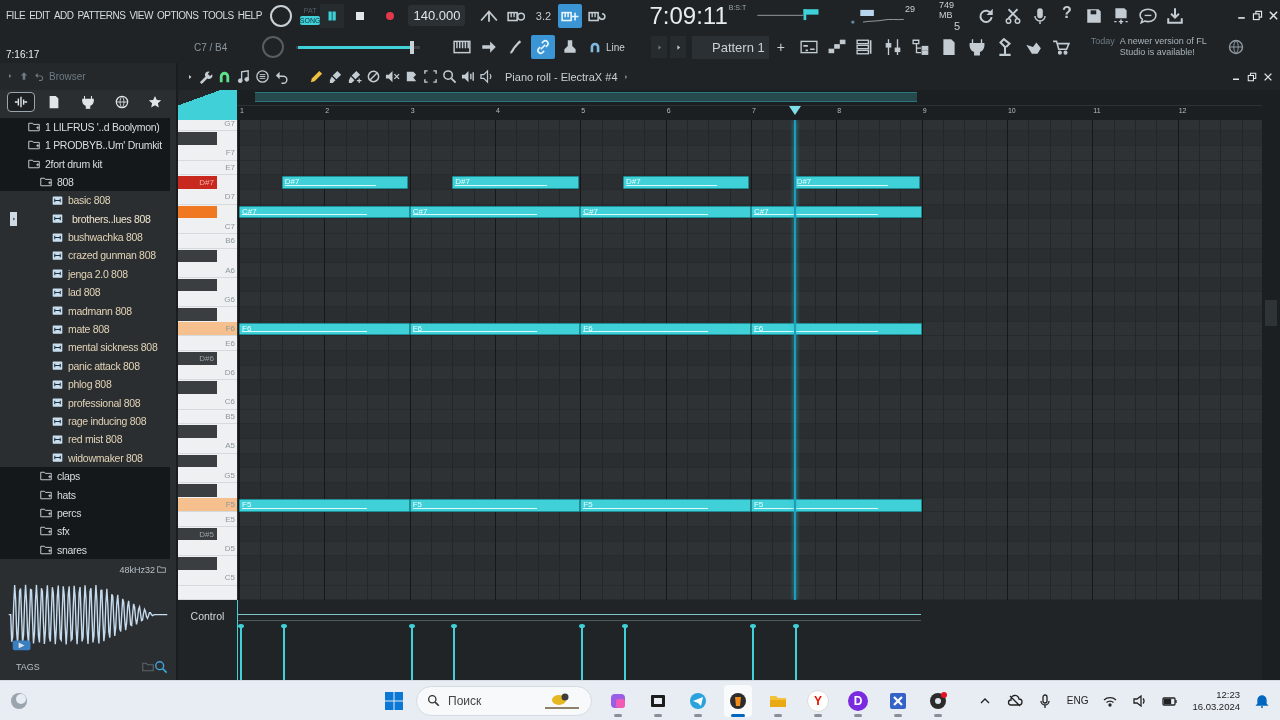 This screenshot has width=1280, height=720. What do you see at coordinates (69, 512) in the screenshot?
I see `browser-item: percs` at bounding box center [69, 512].